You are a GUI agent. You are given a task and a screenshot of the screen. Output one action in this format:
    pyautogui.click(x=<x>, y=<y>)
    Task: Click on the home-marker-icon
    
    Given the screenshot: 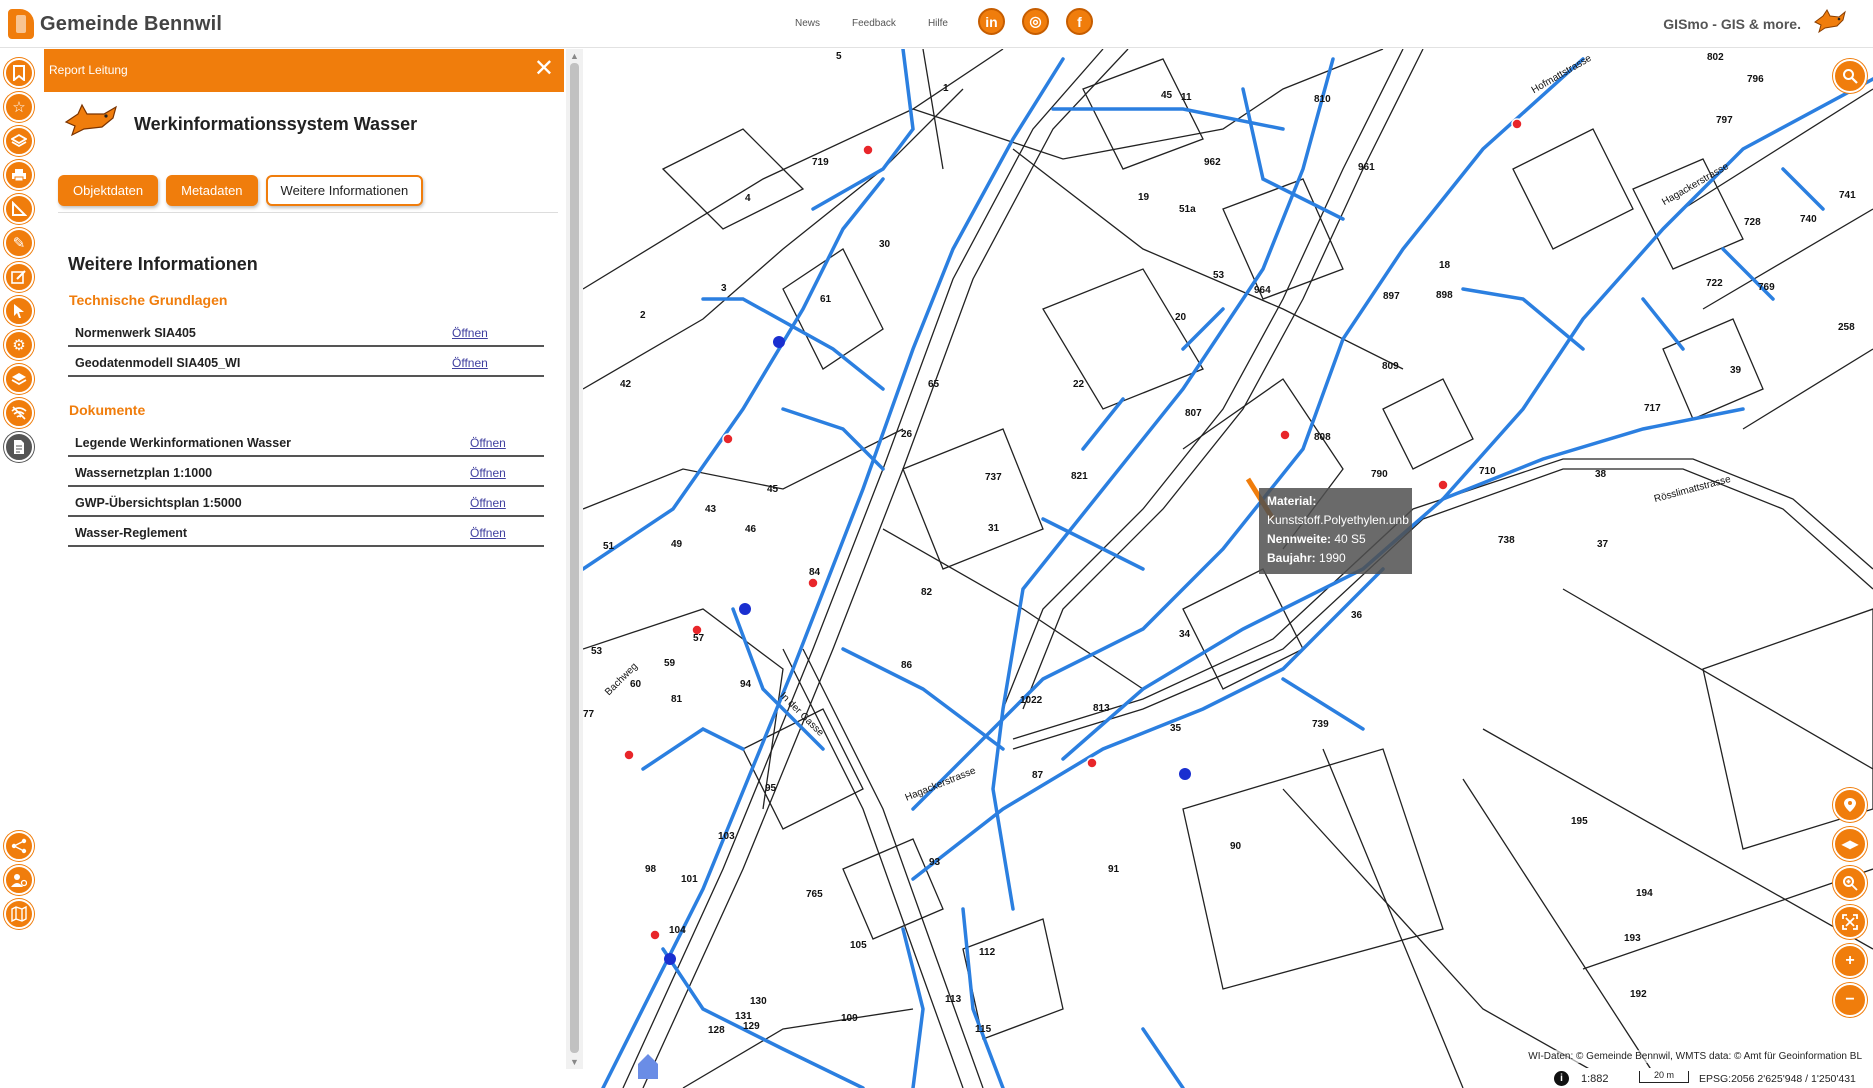 What is the action you would take?
    pyautogui.click(x=648, y=1066)
    